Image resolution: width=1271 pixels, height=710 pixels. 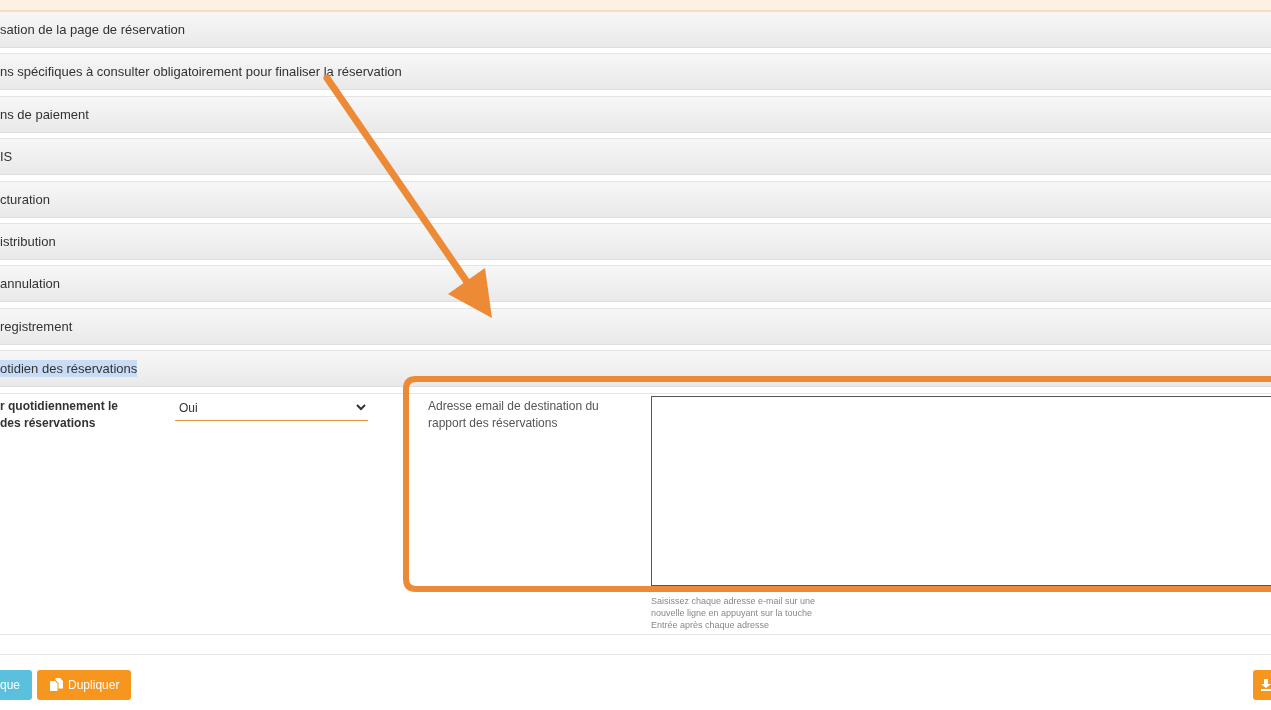 What do you see at coordinates (28, 241) in the screenshot?
I see `accordion-header: istribution` at bounding box center [28, 241].